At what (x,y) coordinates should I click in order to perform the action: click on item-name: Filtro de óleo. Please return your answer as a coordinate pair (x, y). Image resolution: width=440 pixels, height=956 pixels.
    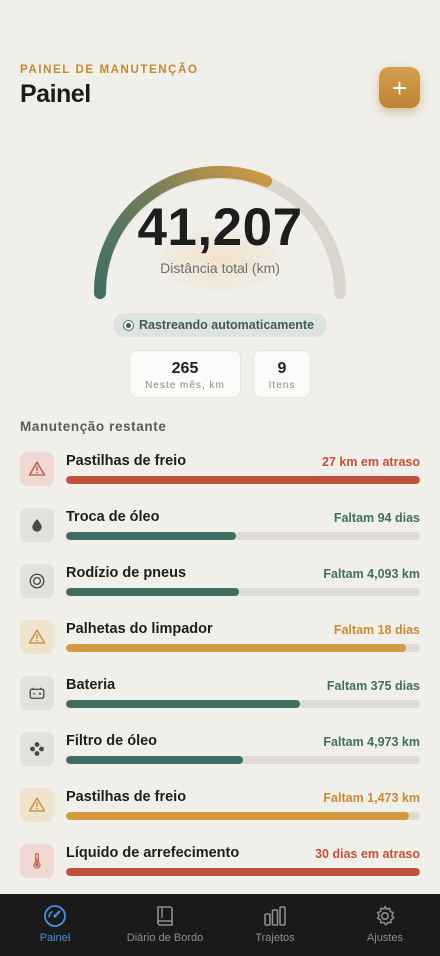
    Looking at the image, I should click on (112, 741).